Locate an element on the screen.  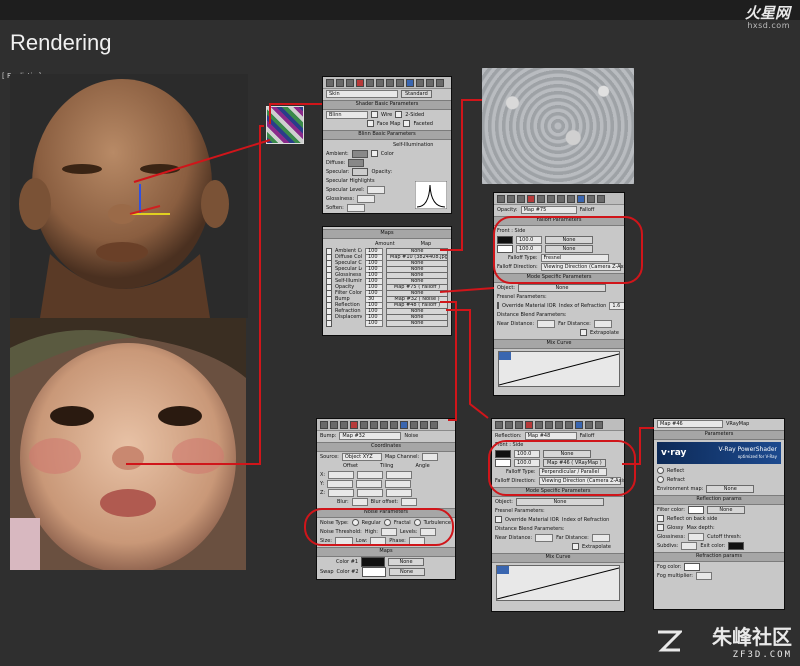
zf3d-logo: 朱峰社区 ZF3D.COM is located at coordinates (752, 640).